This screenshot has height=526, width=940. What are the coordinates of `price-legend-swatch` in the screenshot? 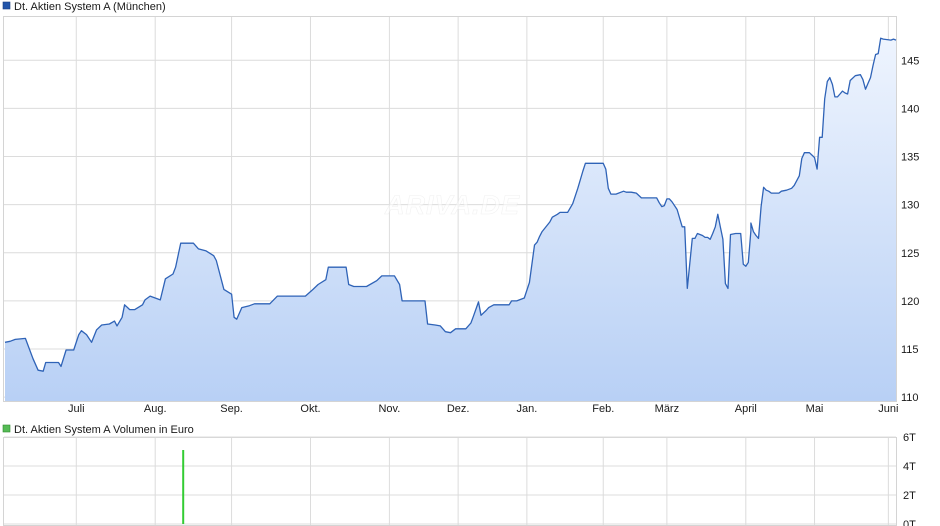 It's located at (6, 5).